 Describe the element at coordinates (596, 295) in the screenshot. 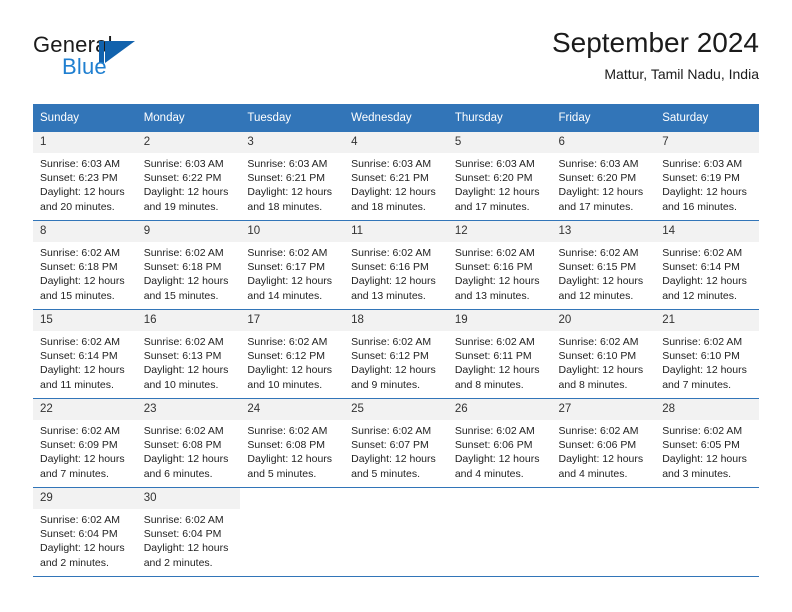

I see `daylight-text-line2: and 12 minutes.` at that location.